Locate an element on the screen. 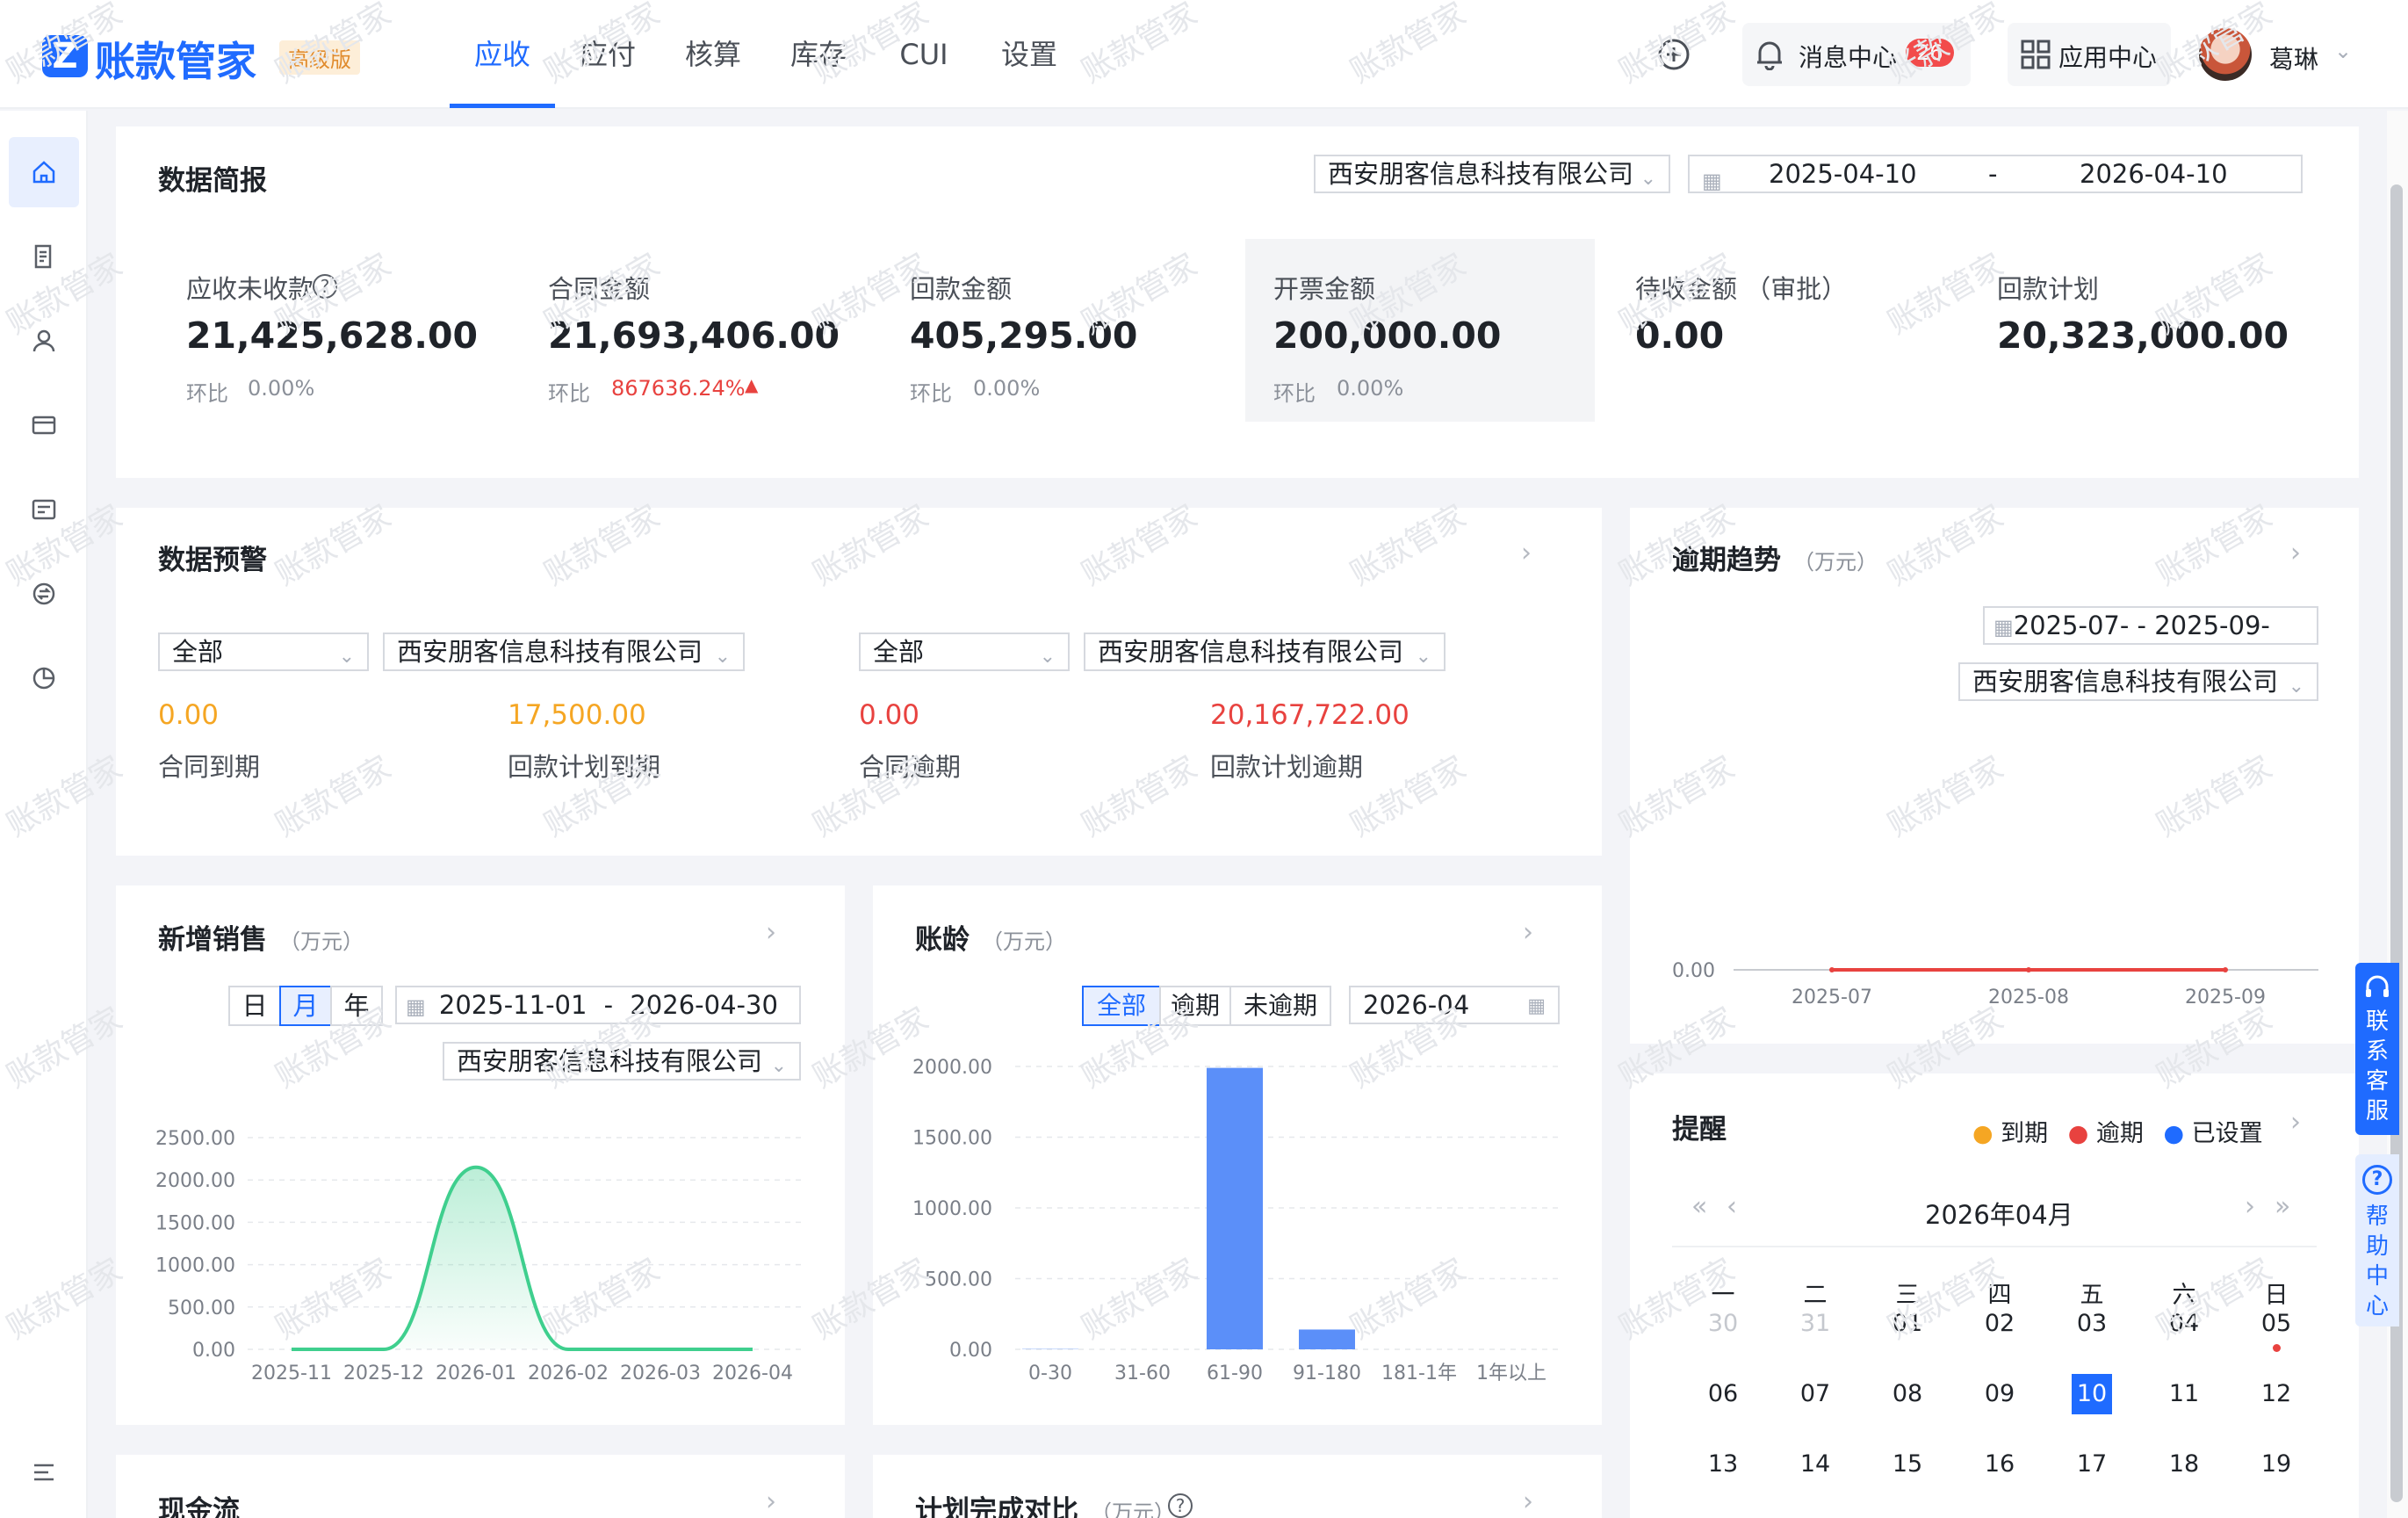 This screenshot has width=2408, height=1518. metric-value: 200,000.00 is located at coordinates (1387, 335).